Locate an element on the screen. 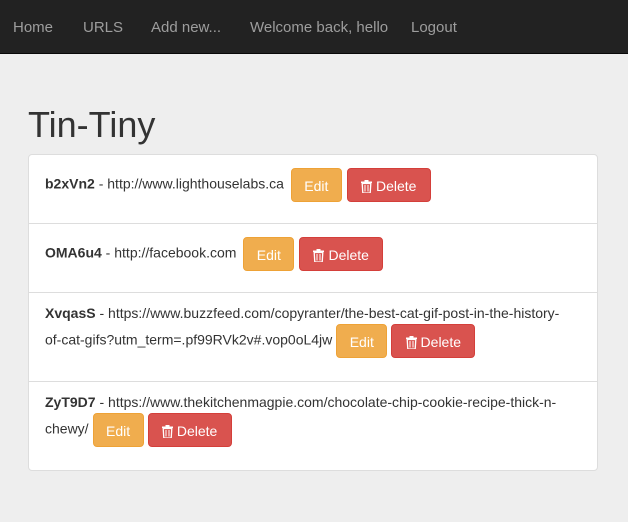 Image resolution: width=628 pixels, height=522 pixels. url-list-item: OMA6u4 - http://facebook.com Edit Delete is located at coordinates (313, 258).